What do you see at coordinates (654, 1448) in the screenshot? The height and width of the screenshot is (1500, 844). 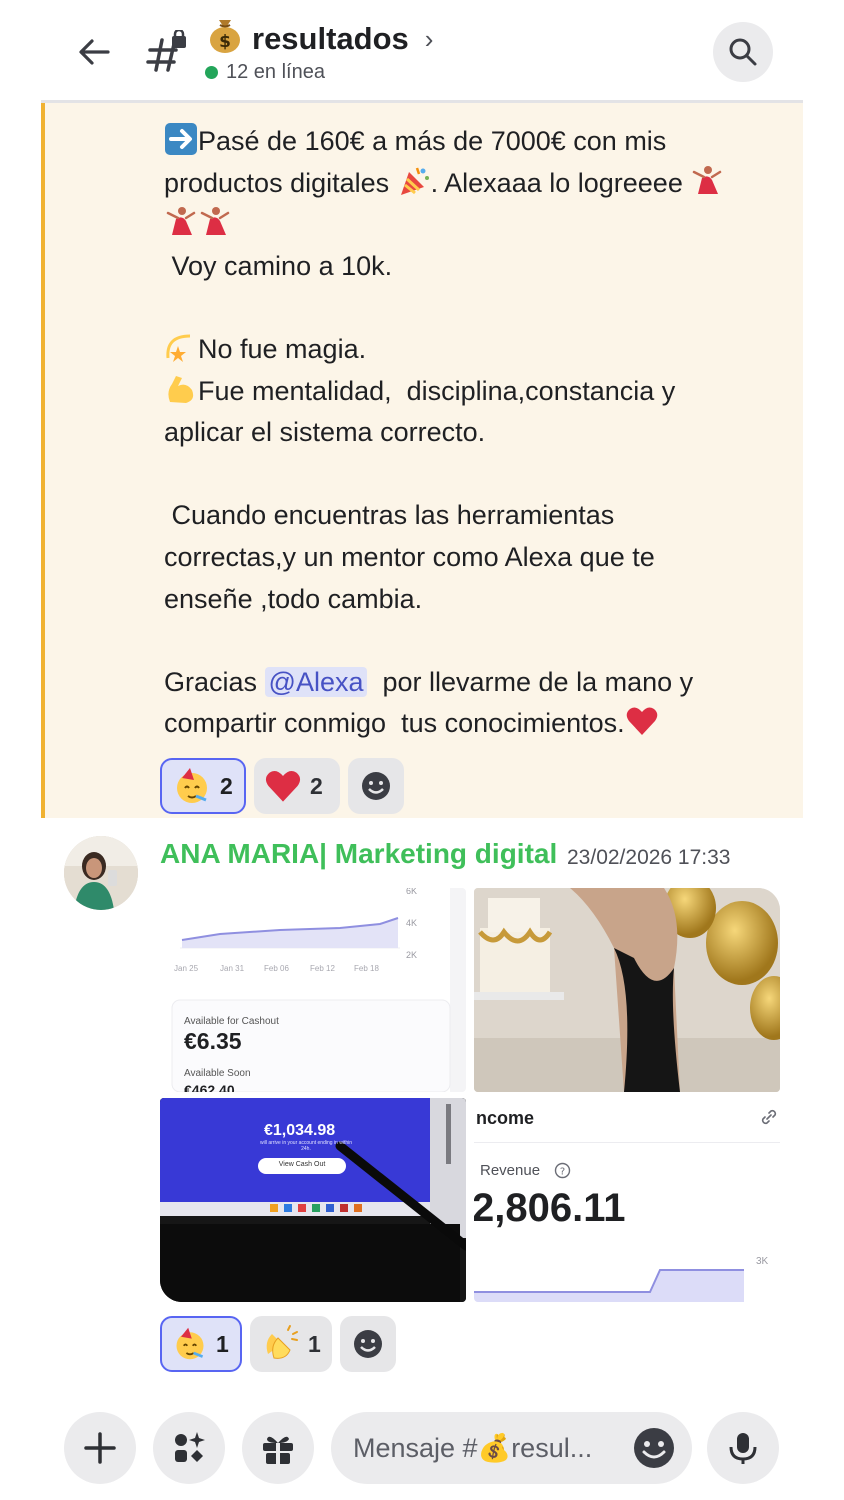 I see `emoji-picker-icon` at bounding box center [654, 1448].